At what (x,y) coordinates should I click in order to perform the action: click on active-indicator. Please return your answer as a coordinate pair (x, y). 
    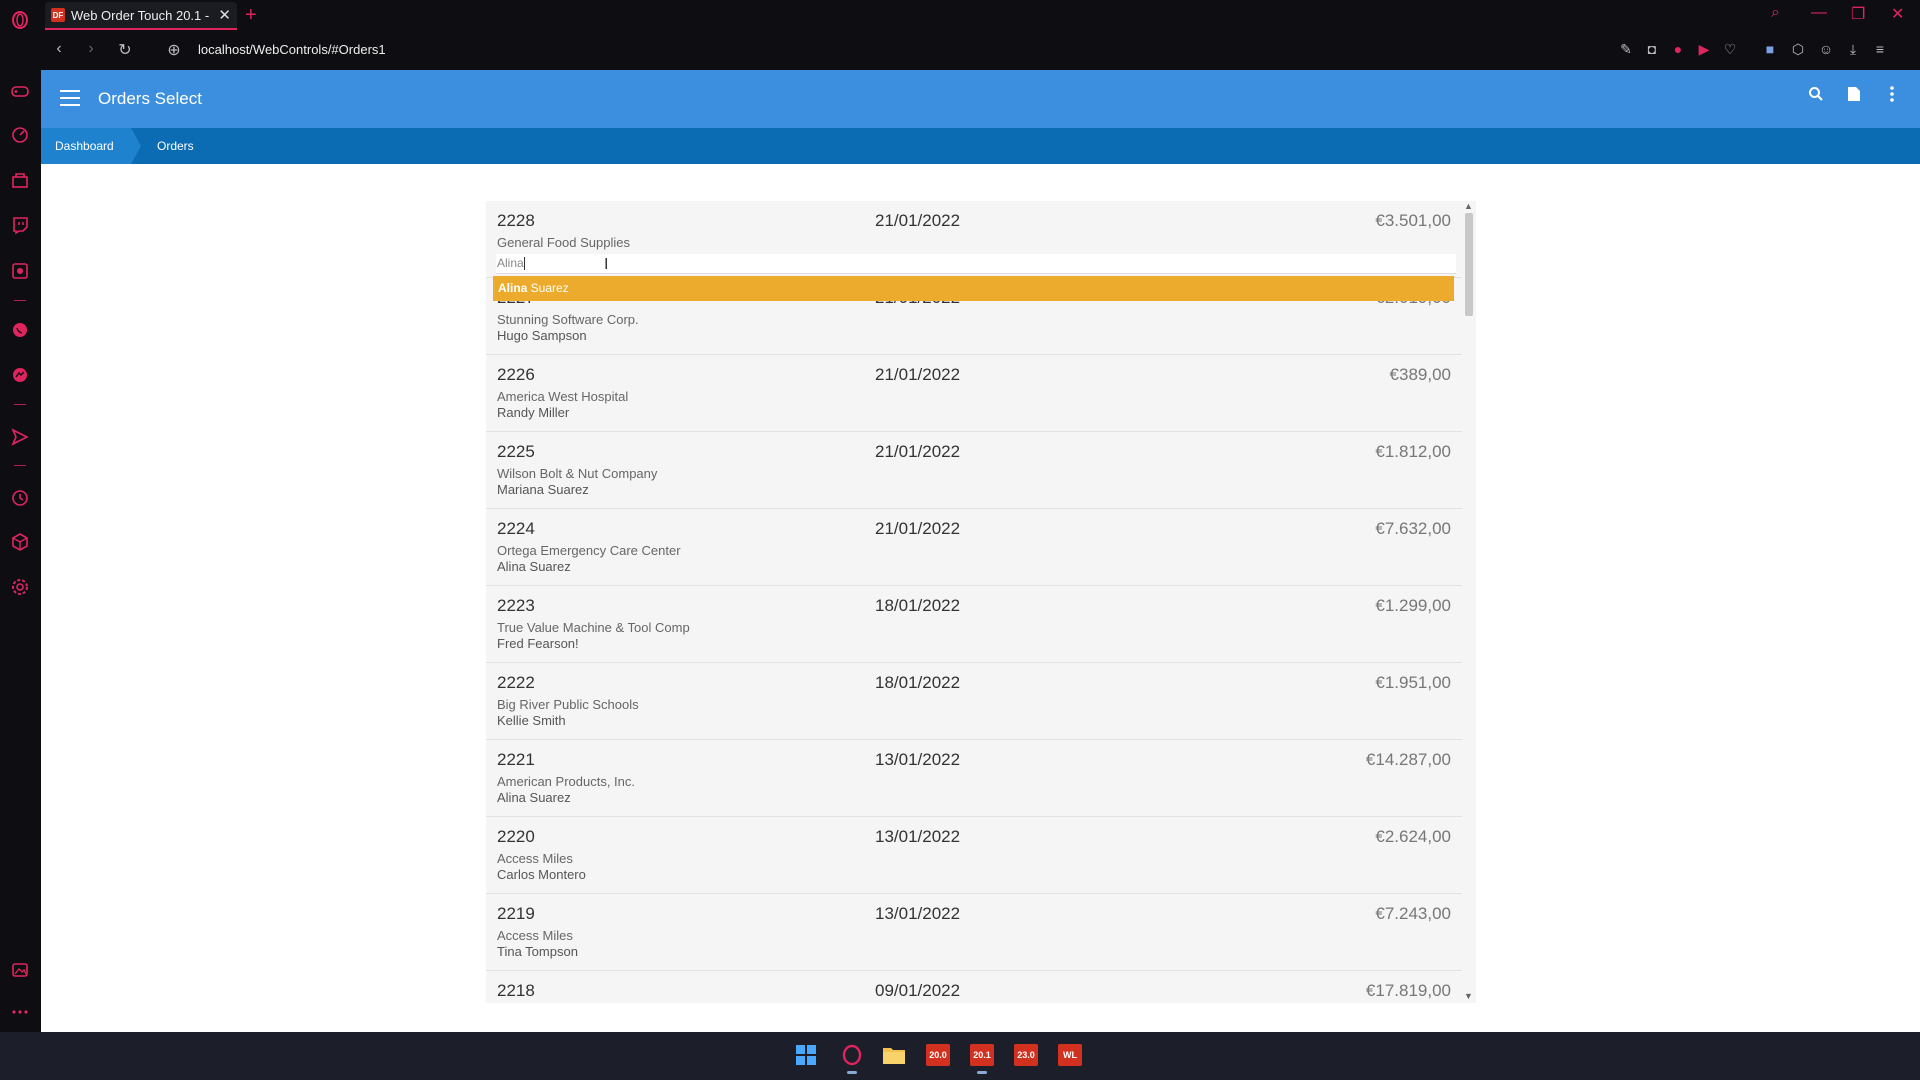
    Looking at the image, I should click on (852, 1072).